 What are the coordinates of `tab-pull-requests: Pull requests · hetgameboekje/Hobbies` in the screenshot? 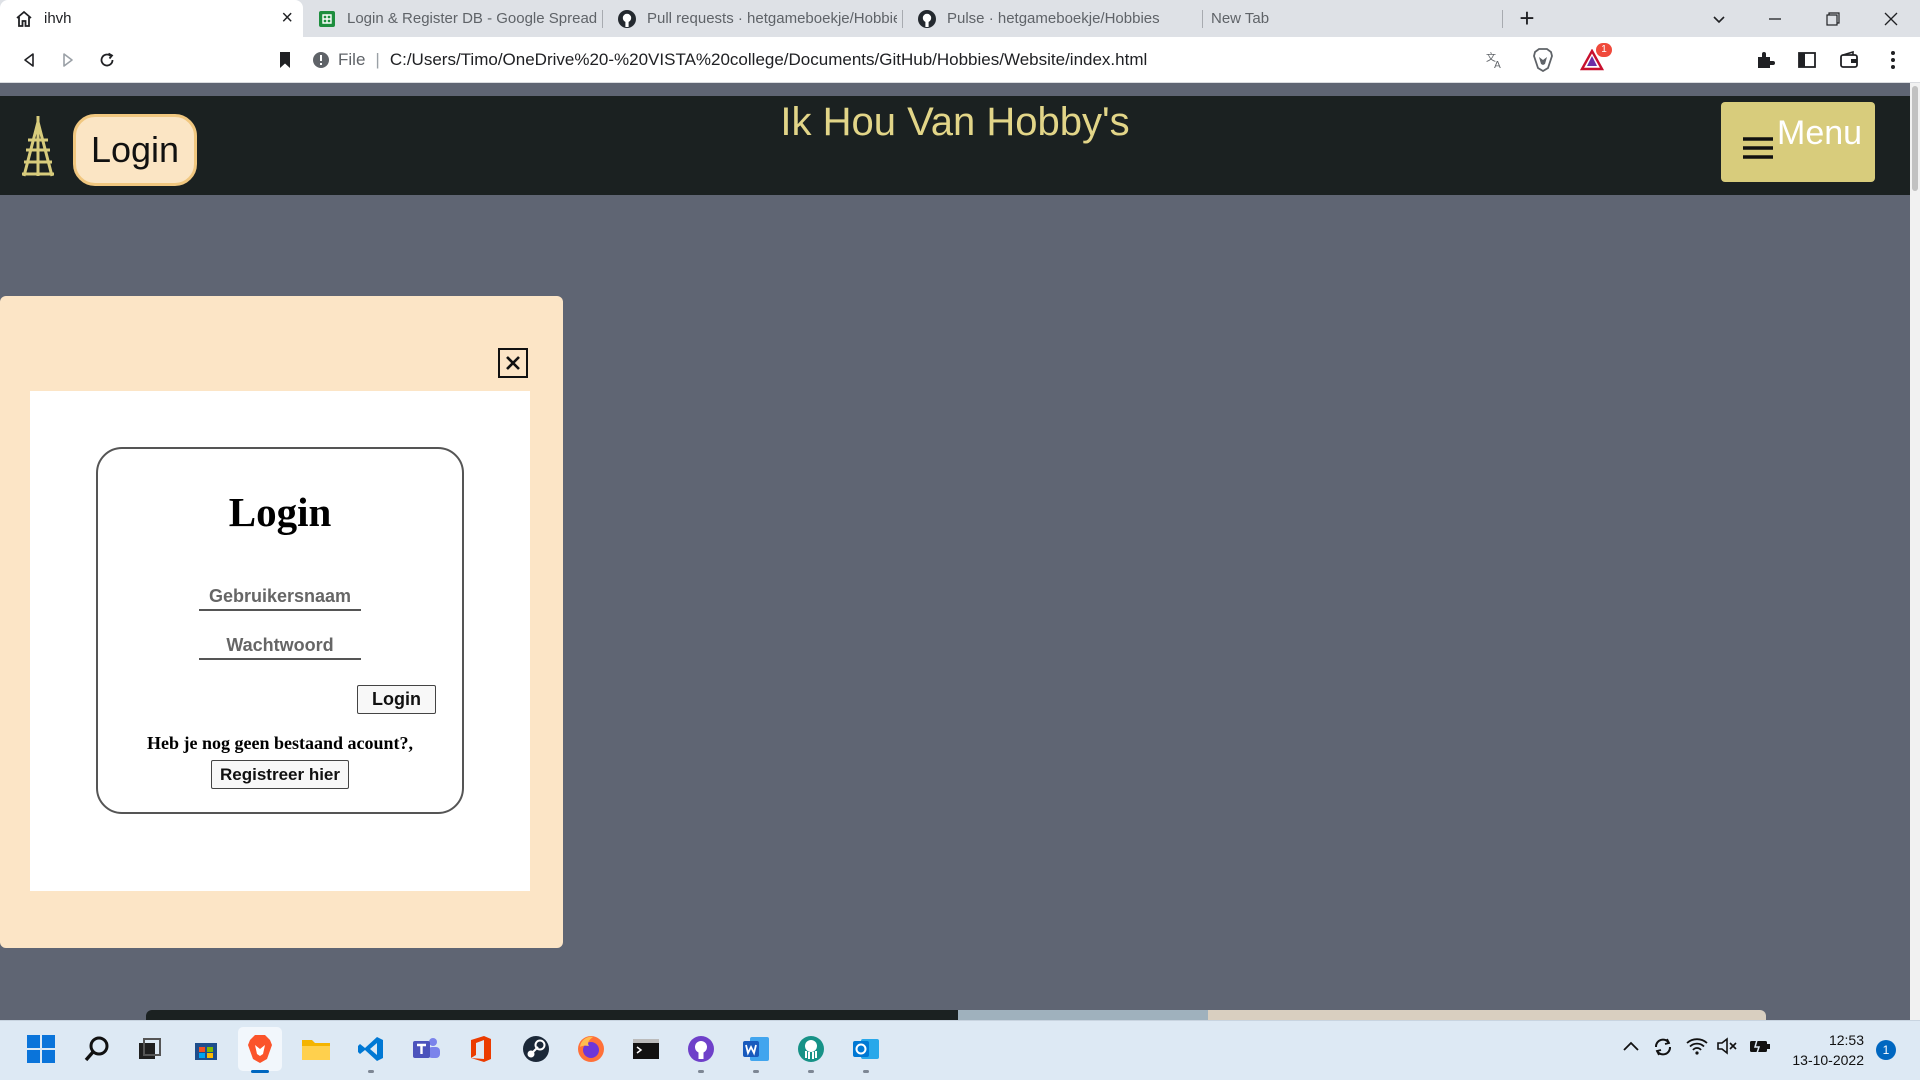 It's located at (753, 18).